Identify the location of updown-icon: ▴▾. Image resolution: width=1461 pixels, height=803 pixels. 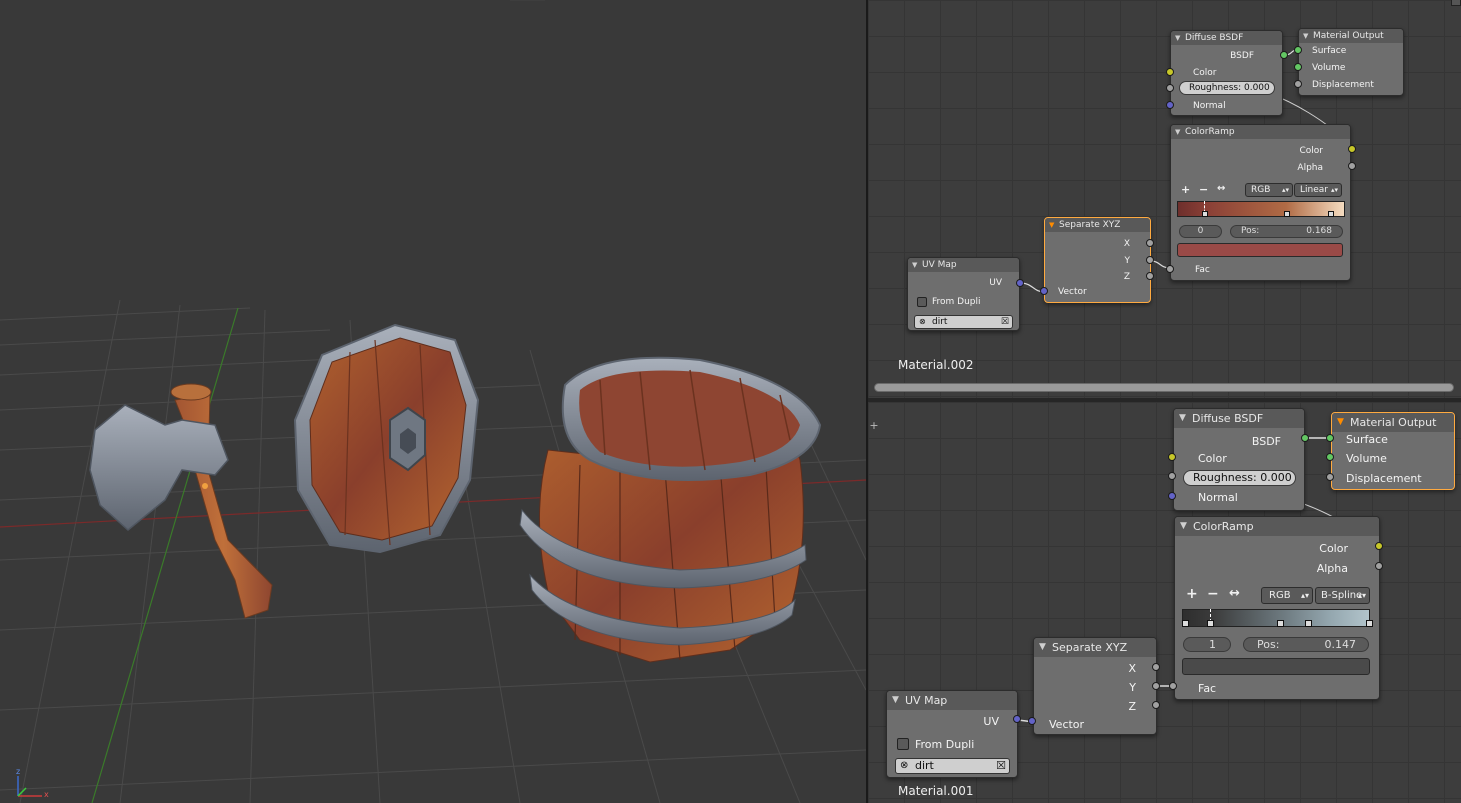
(1304, 595).